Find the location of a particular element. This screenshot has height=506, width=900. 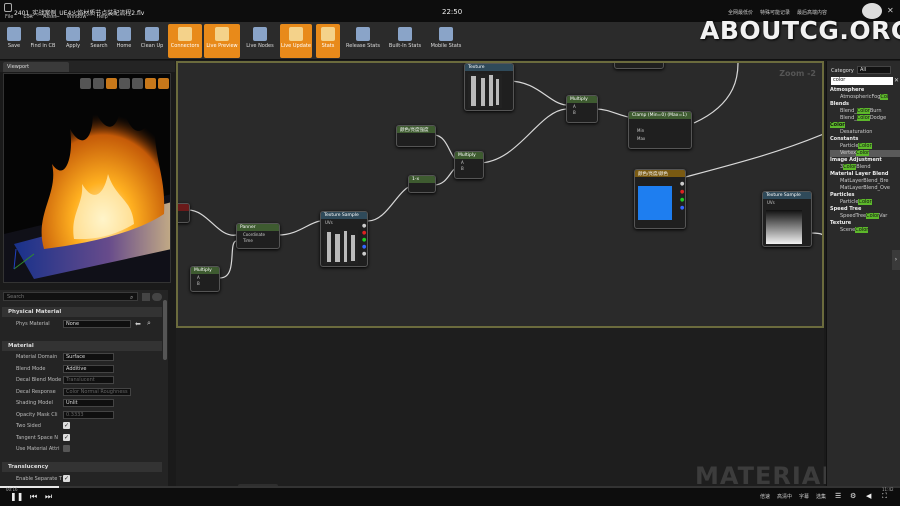

search-button: Search is located at coordinates (99, 41).